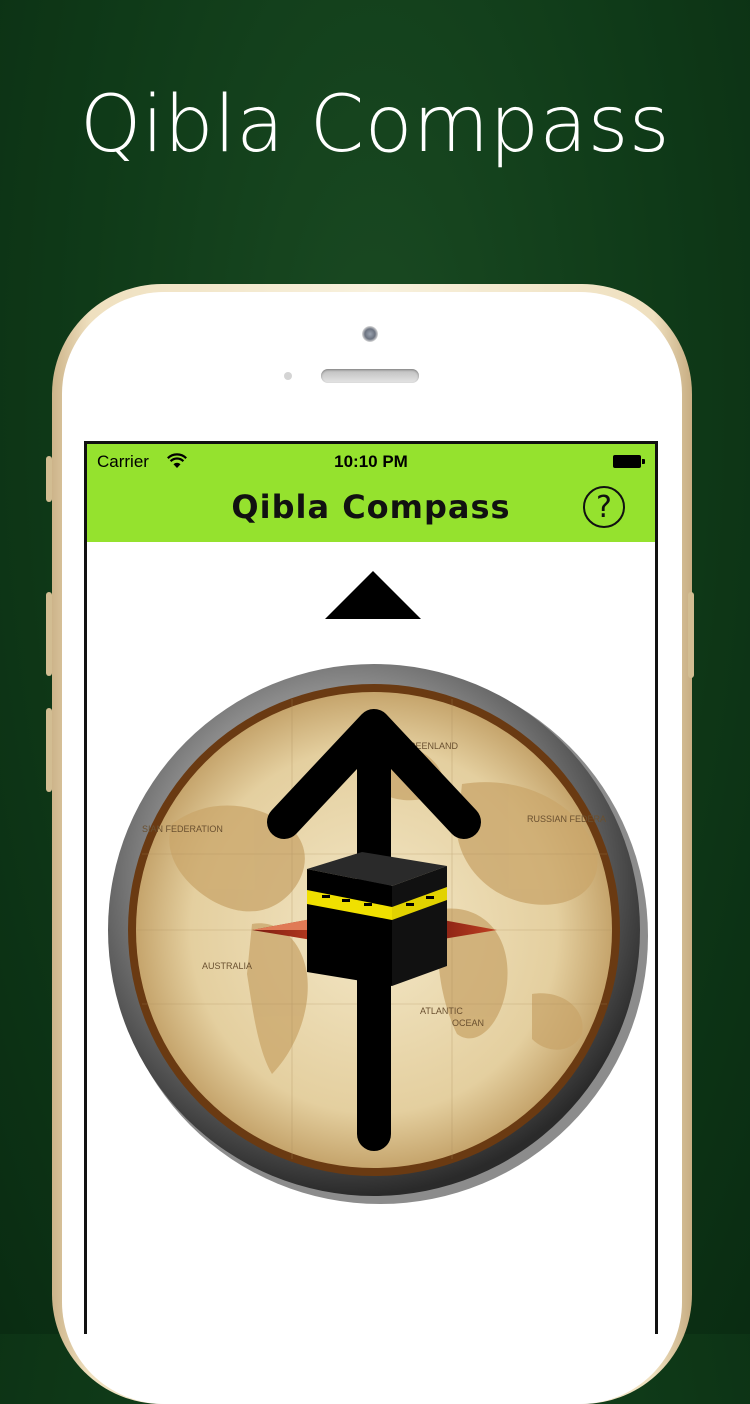 Image resolution: width=750 pixels, height=1404 pixels. I want to click on map-label-australia: AUSTRALIA, so click(227, 966).